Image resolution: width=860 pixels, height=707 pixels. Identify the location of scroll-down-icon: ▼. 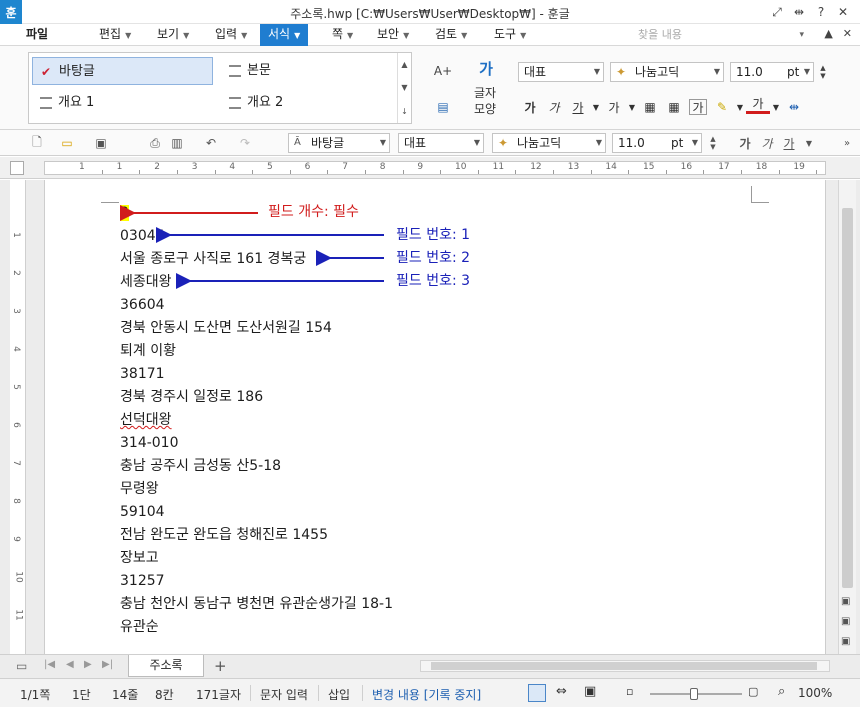
(404, 87).